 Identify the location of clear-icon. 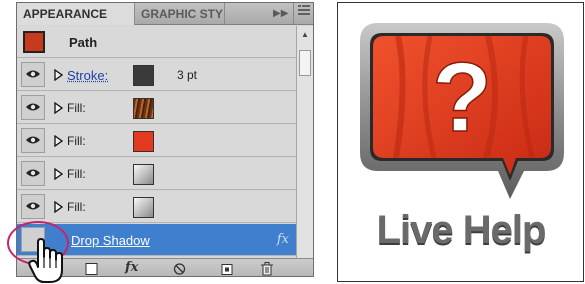
(179, 269).